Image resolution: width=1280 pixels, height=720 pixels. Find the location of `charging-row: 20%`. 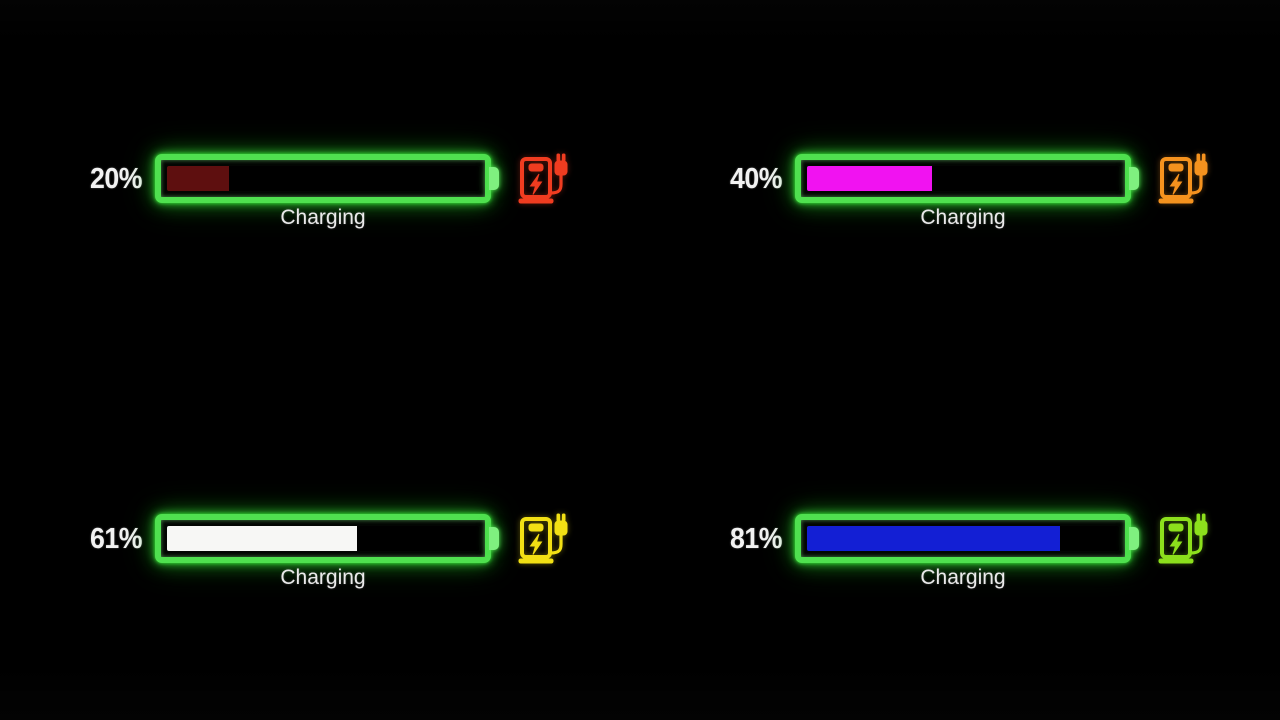

charging-row: 20% is located at coordinates (320, 179).